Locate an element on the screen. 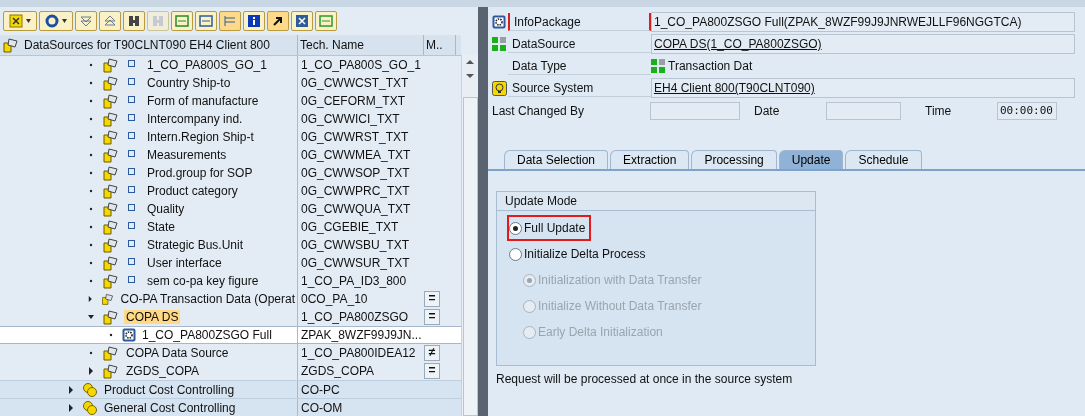 This screenshot has height=416, width=1085. radio-label: Early Delta Initialization is located at coordinates (600, 332).